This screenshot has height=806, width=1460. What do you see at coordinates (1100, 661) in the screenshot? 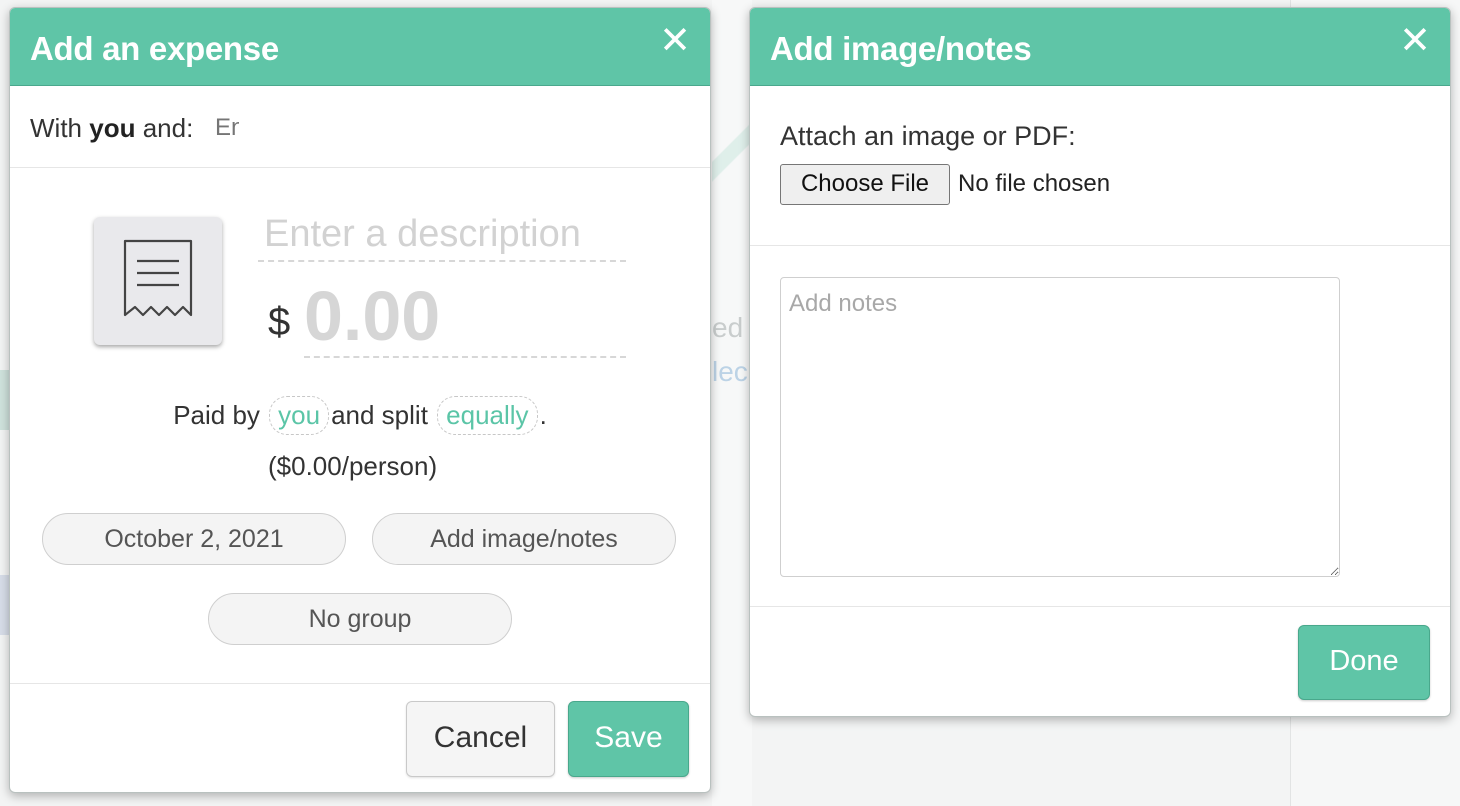
I see `modal-footer: Done` at bounding box center [1100, 661].